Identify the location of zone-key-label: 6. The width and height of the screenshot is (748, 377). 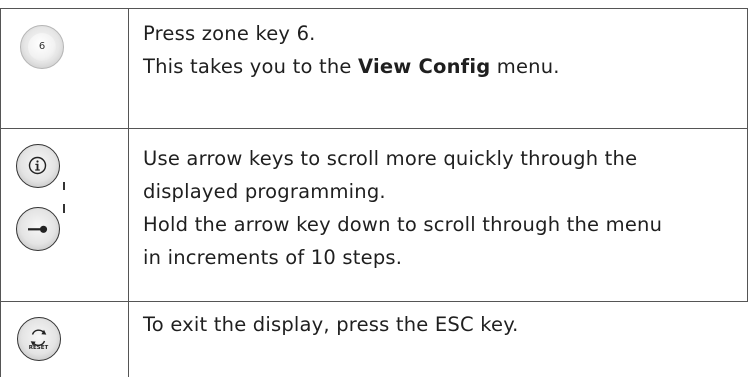
(42, 46).